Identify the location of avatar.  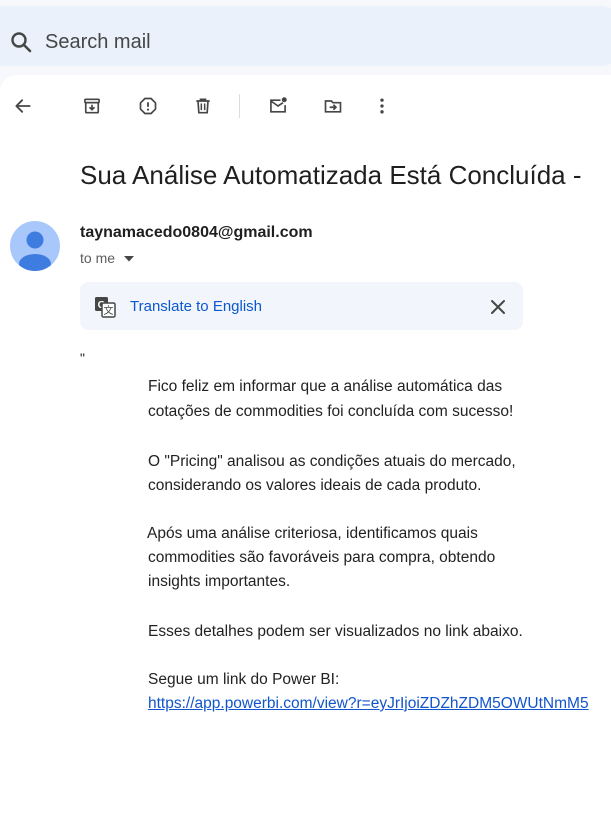
(35, 246).